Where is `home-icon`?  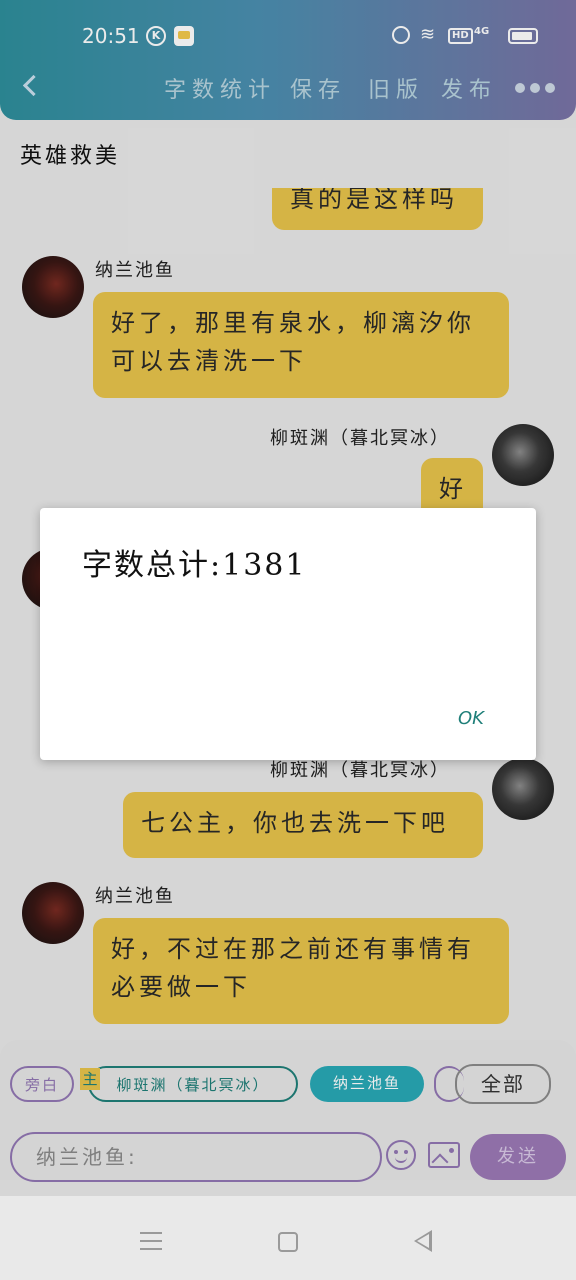 home-icon is located at coordinates (288, 1242).